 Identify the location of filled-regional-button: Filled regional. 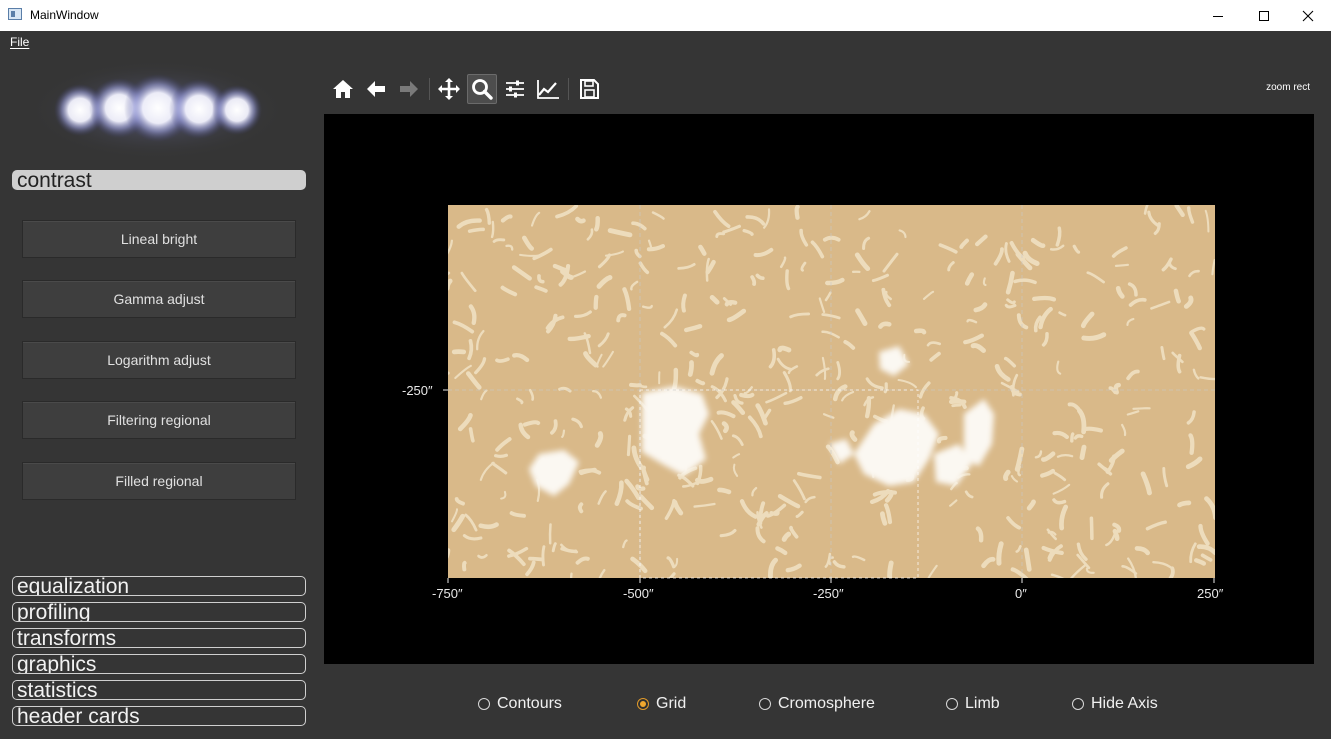
(159, 481).